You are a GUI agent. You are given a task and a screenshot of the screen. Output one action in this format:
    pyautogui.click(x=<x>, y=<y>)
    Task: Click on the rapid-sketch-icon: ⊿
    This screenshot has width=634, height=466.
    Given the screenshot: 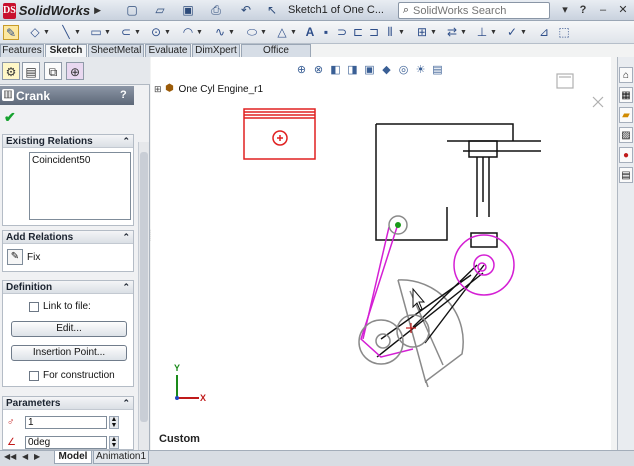 What is the action you would take?
    pyautogui.click(x=544, y=32)
    